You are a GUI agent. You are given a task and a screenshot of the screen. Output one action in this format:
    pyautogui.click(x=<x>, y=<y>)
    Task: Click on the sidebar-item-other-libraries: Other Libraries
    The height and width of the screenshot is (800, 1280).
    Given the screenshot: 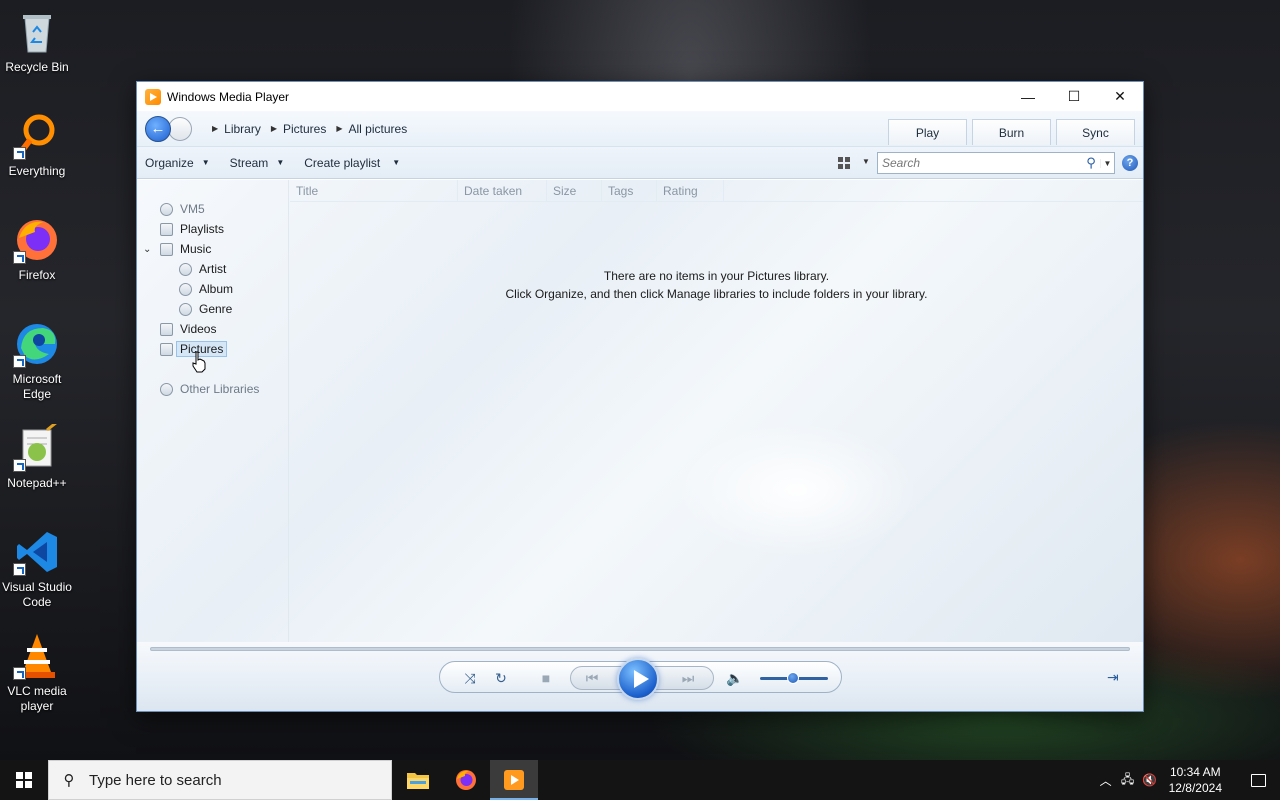 What is the action you would take?
    pyautogui.click(x=212, y=389)
    